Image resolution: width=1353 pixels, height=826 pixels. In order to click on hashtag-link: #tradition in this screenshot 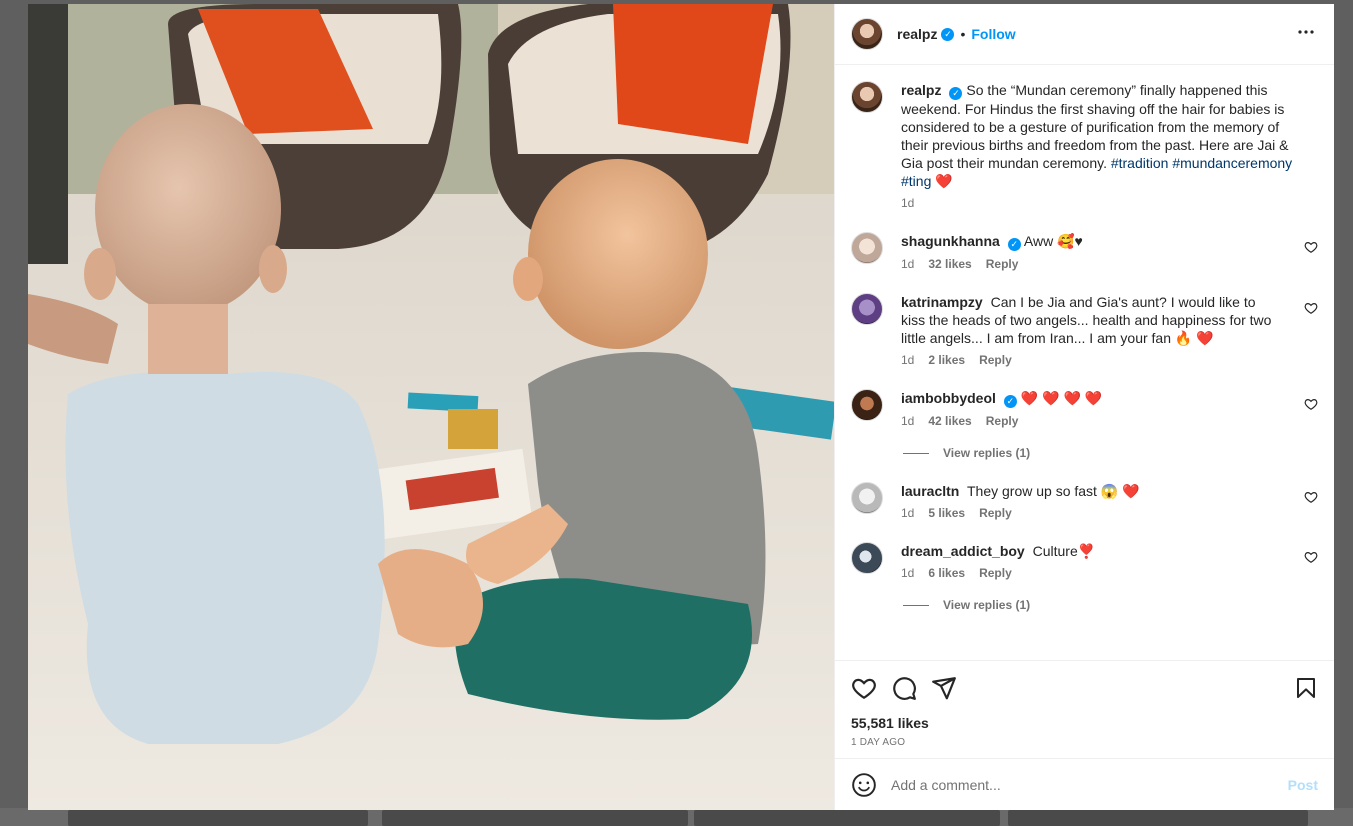, I will do `click(1140, 163)`.